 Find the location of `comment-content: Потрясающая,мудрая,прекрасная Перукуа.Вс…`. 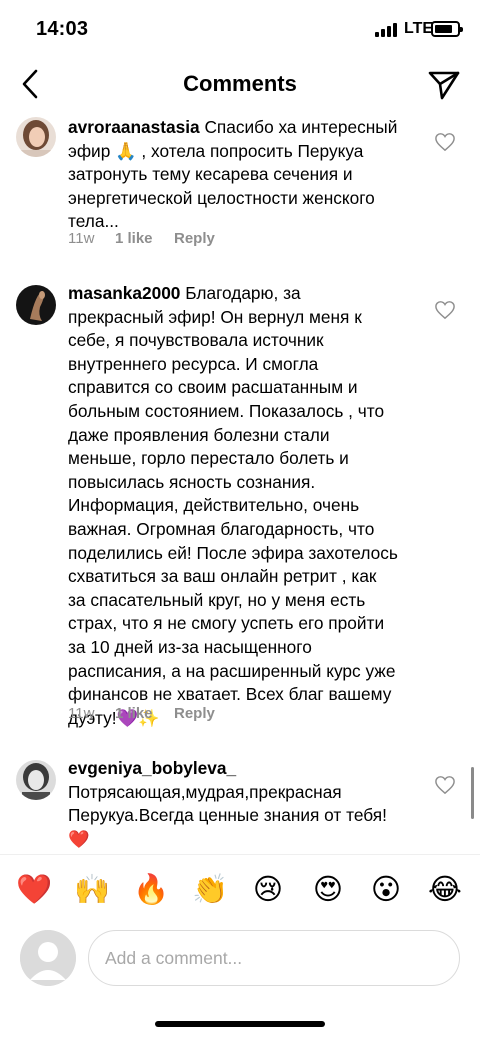

comment-content: Потрясающая,мудрая,прекрасная Перукуа.Вс… is located at coordinates (227, 815).